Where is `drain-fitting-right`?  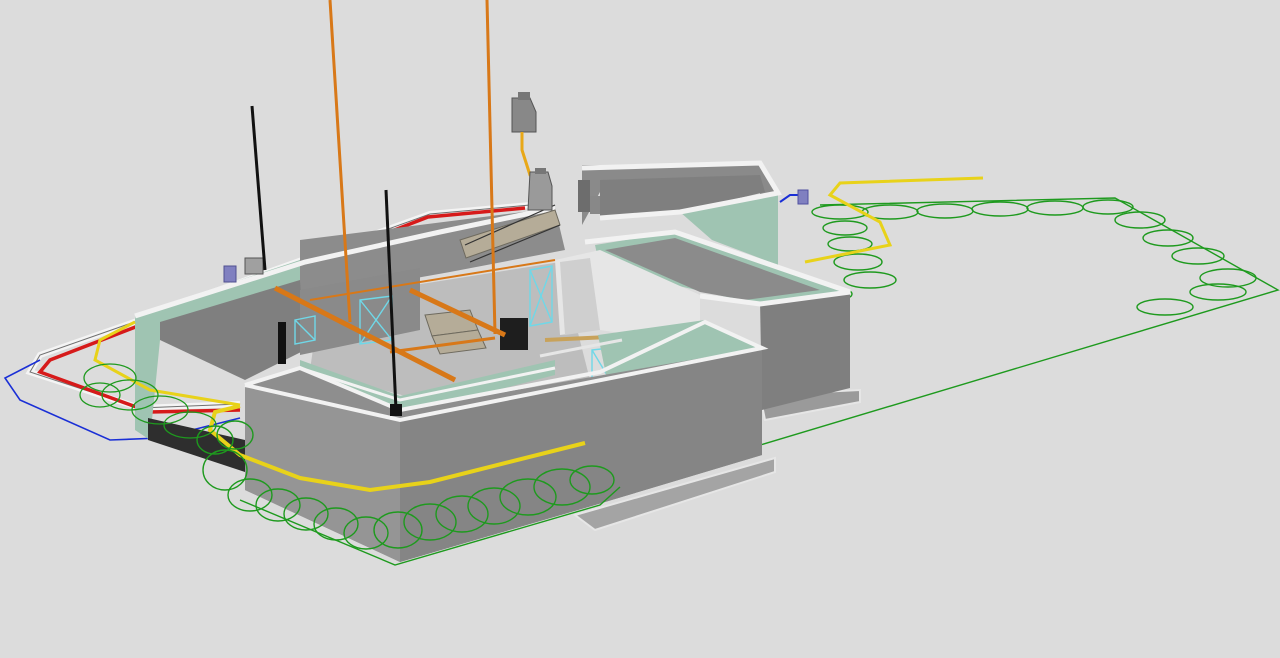
drain-fitting-right is located at coordinates (803, 197).